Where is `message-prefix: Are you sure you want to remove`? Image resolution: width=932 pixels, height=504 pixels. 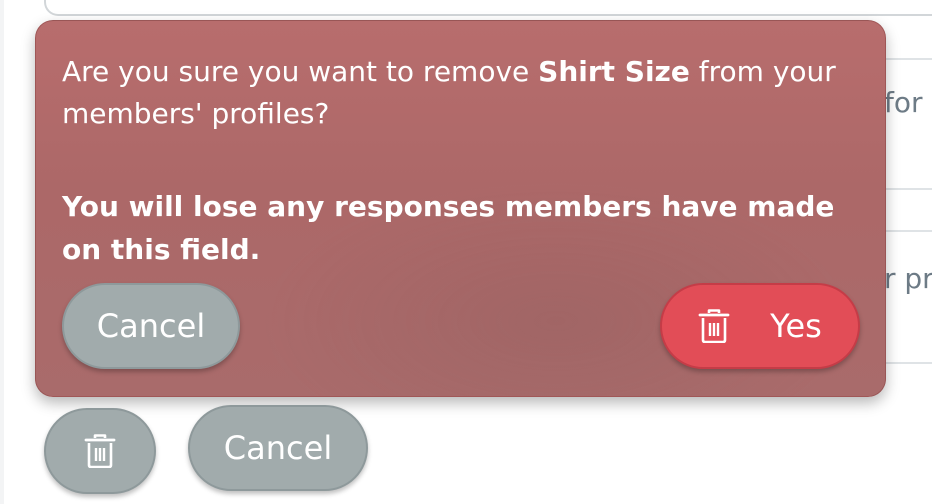 message-prefix: Are you sure you want to remove is located at coordinates (300, 71).